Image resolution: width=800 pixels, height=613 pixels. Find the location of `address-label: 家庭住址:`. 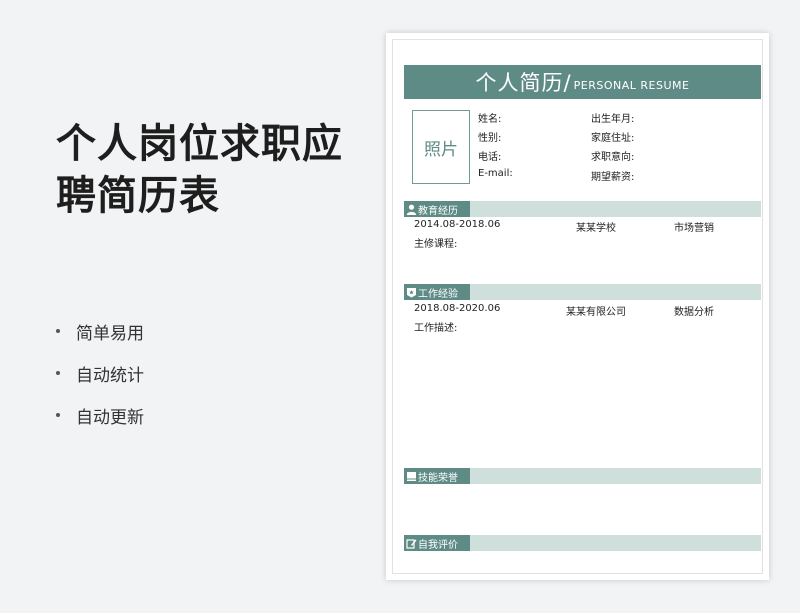

address-label: 家庭住址: is located at coordinates (613, 138).